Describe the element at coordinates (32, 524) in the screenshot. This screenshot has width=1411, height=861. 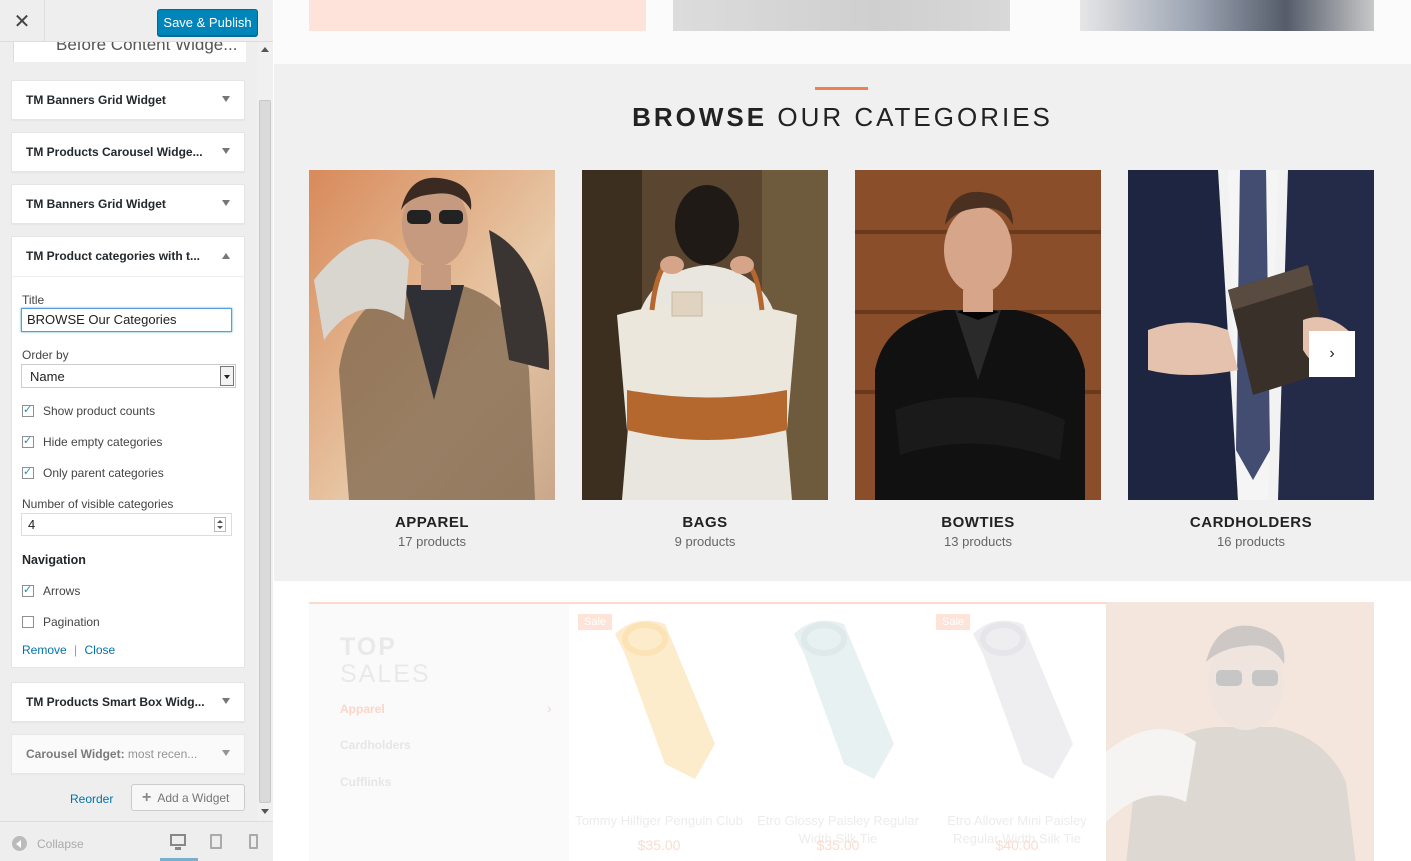
I see `visible-count-value: 4` at that location.